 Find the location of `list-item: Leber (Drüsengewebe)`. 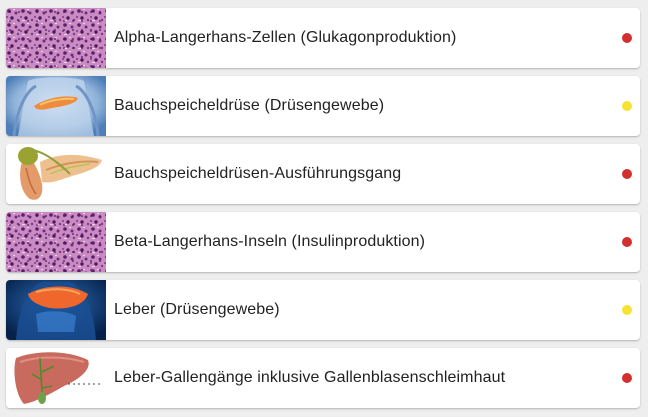

list-item: Leber (Drüsengewebe) is located at coordinates (323, 310).